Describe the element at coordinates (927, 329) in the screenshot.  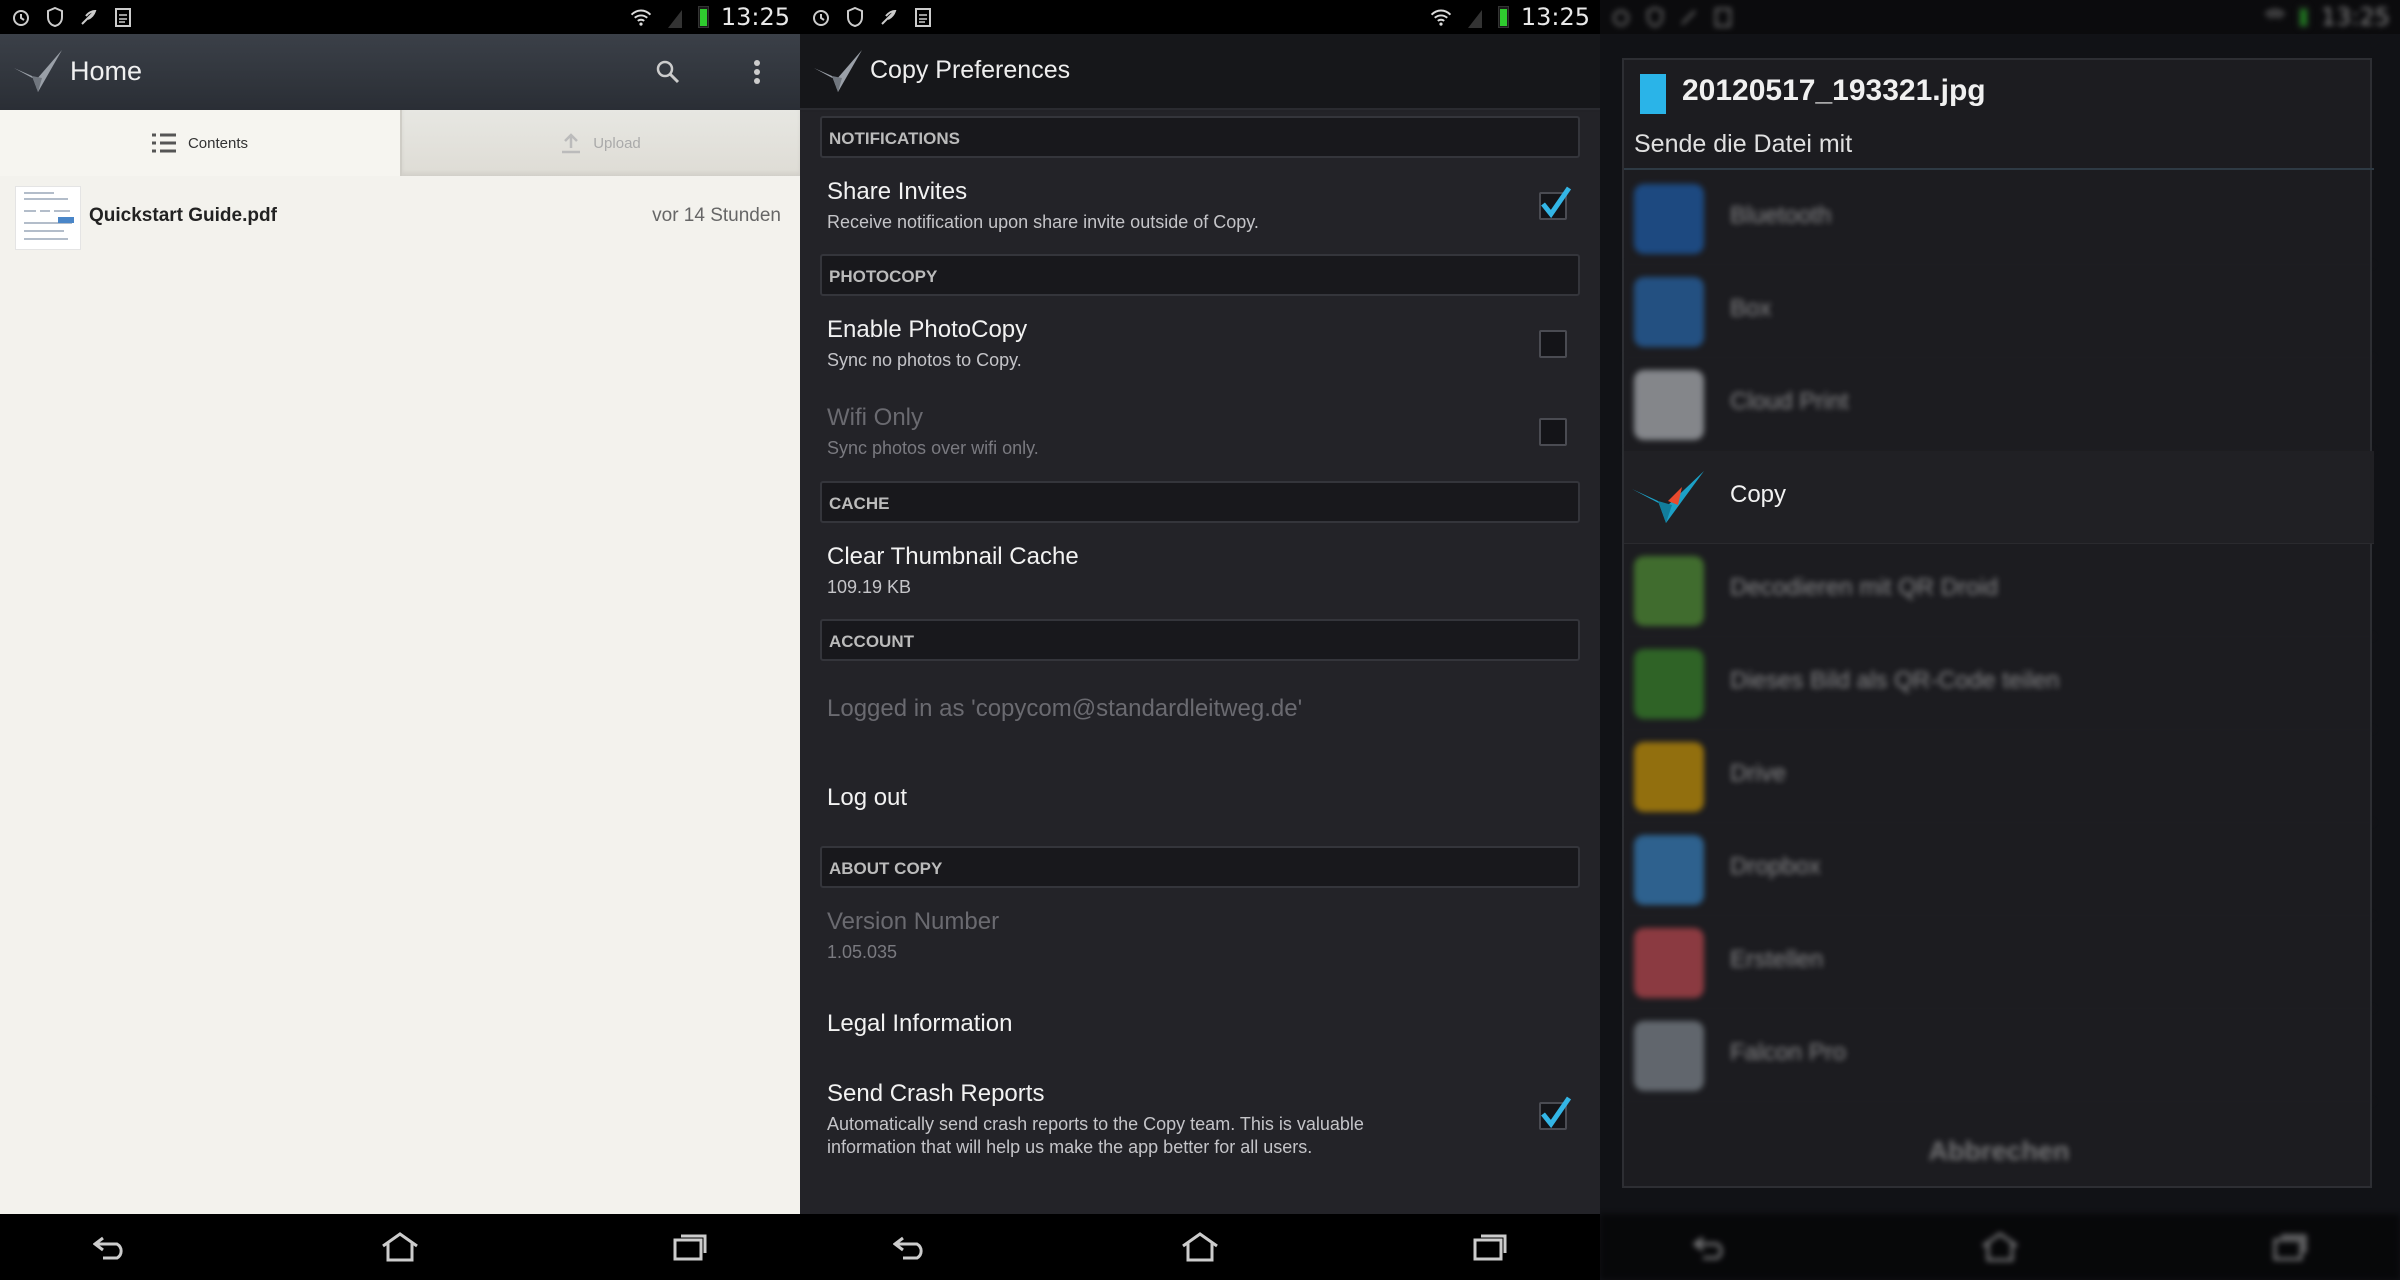
I see `pref-title: Enable PhotoCopy` at that location.